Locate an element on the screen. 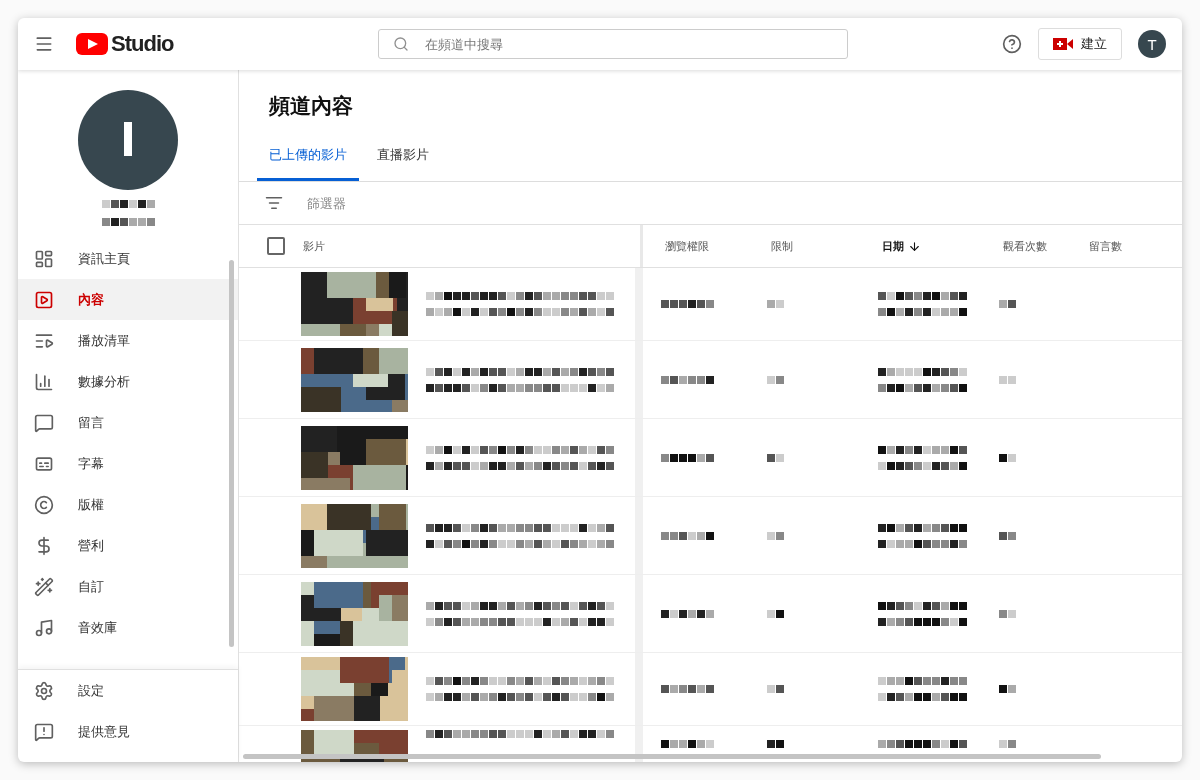 Image resolution: width=1200 pixels, height=780 pixels. column-header: 影片 is located at coordinates (314, 246).